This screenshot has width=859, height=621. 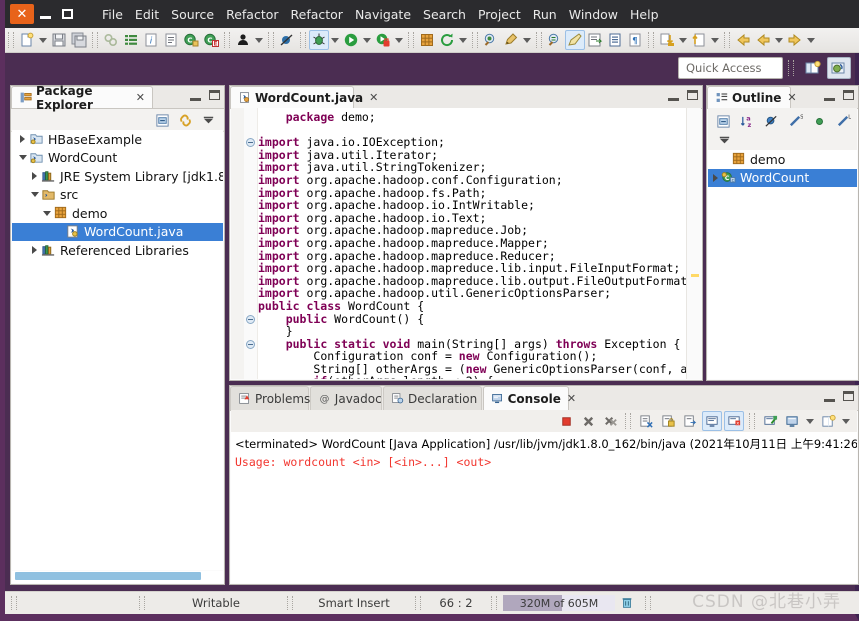 What do you see at coordinates (112, 14) in the screenshot?
I see `menu-item-file: File` at bounding box center [112, 14].